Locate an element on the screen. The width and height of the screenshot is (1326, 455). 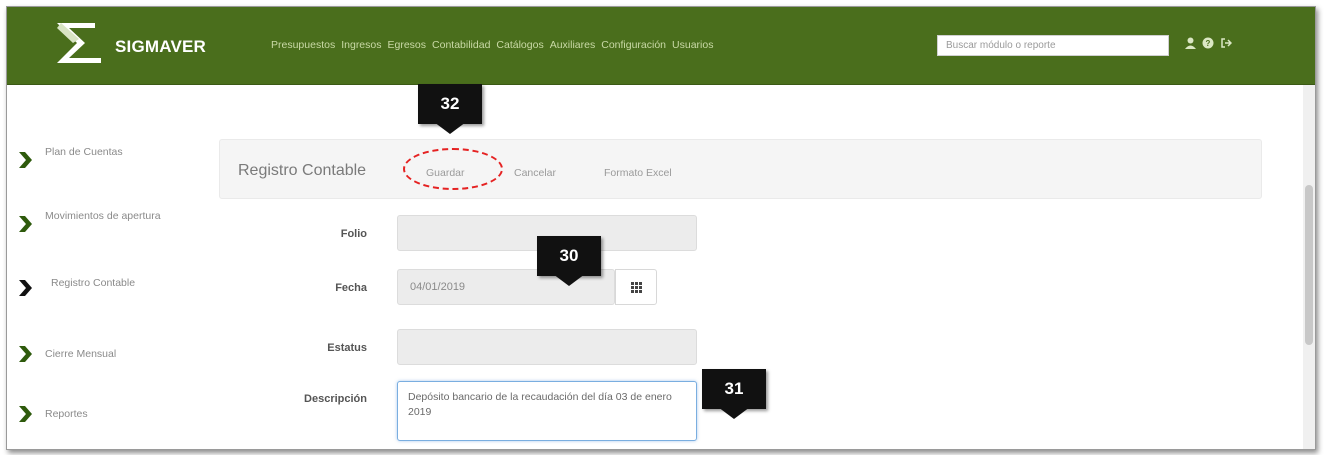
excel-format-button: Formato Excel is located at coordinates (638, 173).